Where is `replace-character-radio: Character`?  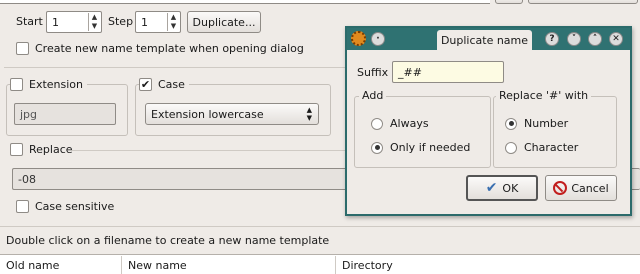
replace-character-radio: Character is located at coordinates (541, 147).